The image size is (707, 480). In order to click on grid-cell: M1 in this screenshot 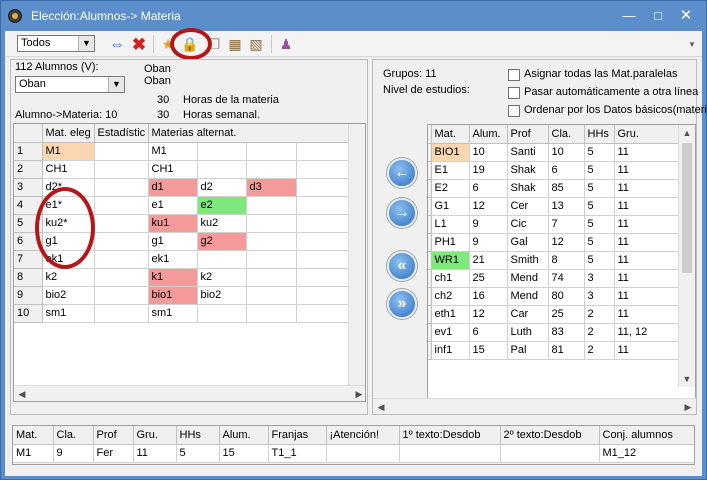, I will do `click(68, 151)`.